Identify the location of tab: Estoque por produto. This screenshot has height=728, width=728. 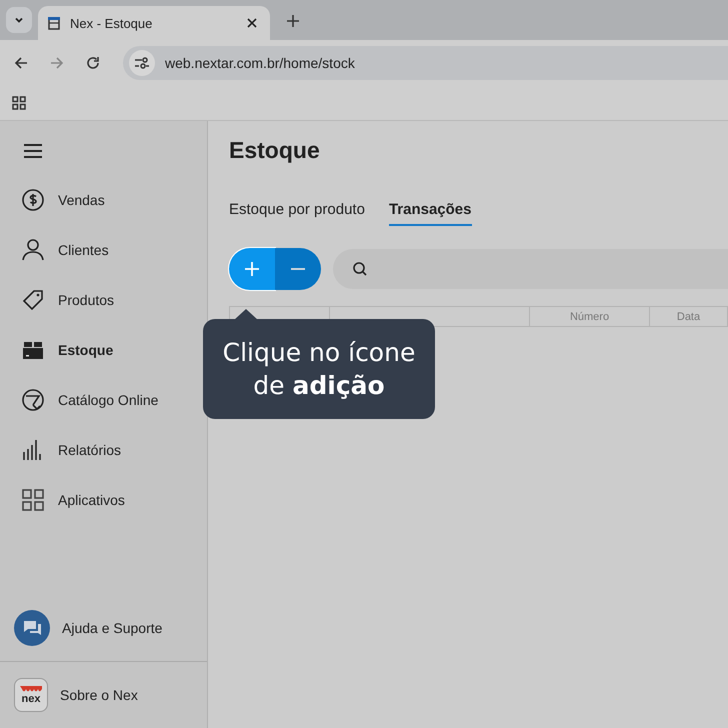
(297, 213).